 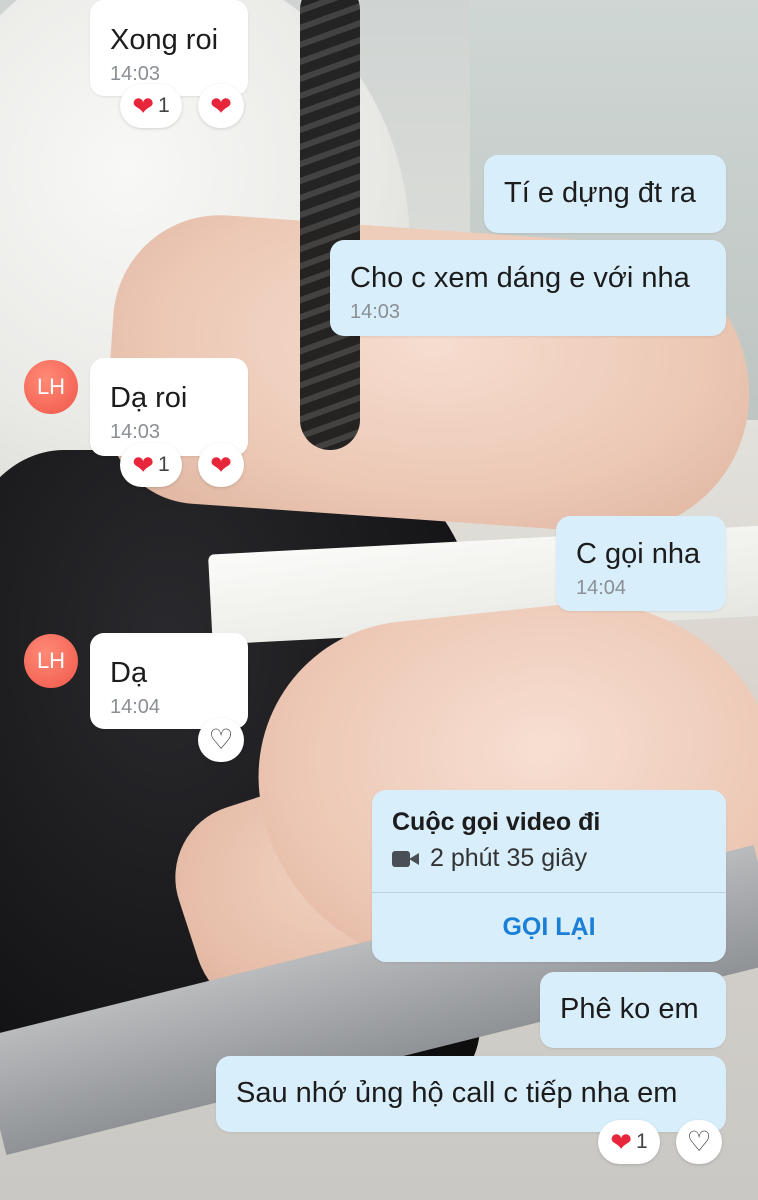 I want to click on message-bubble-outgoing: Phê ko em, so click(x=633, y=1010).